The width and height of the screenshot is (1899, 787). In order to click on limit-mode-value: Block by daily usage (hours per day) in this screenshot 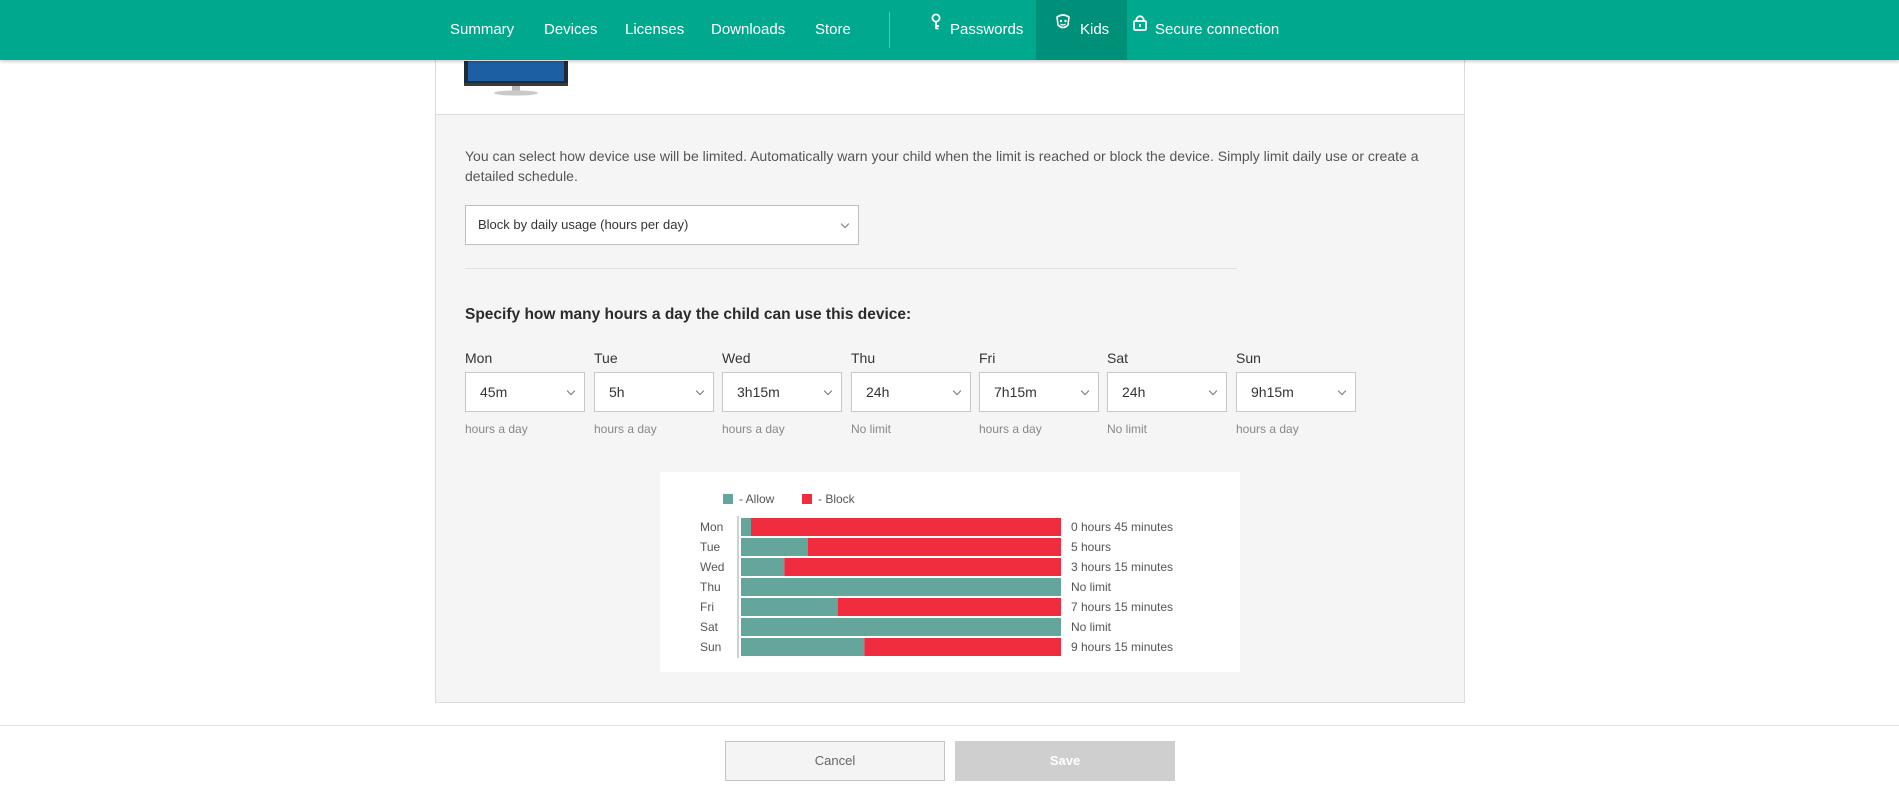, I will do `click(583, 224)`.